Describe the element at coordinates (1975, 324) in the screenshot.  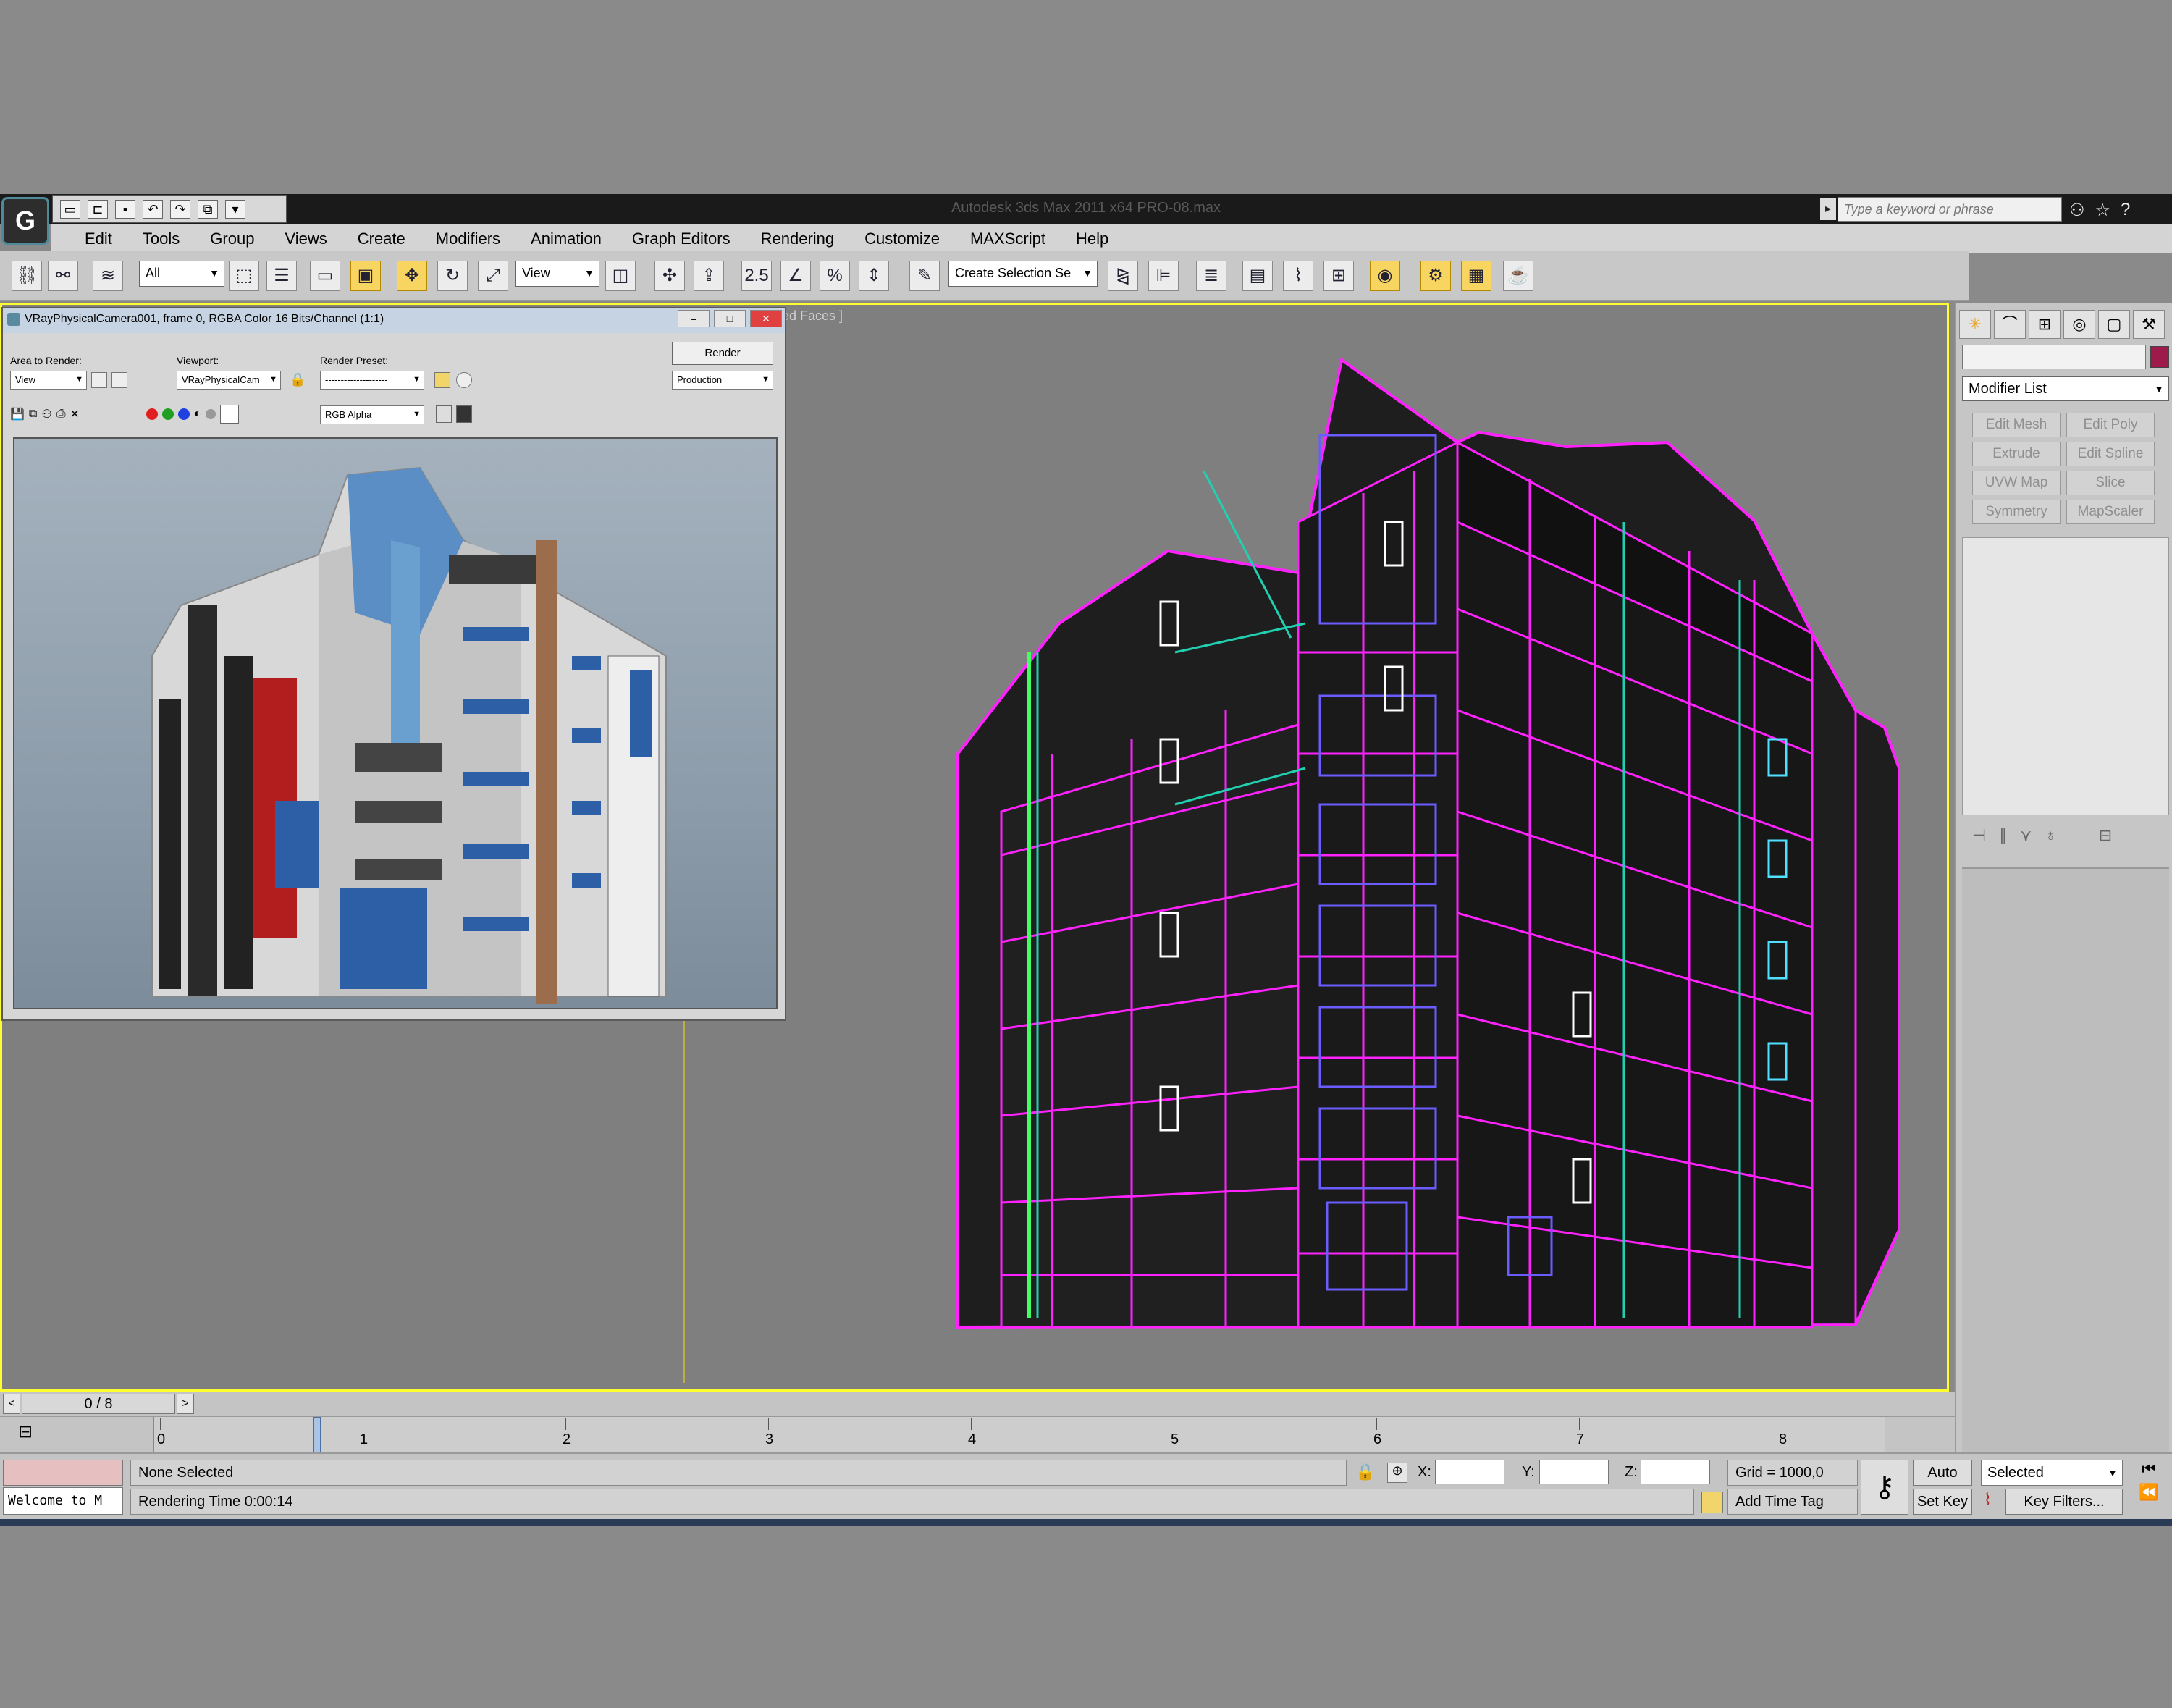
I see `create-tab-icon: ✳` at that location.